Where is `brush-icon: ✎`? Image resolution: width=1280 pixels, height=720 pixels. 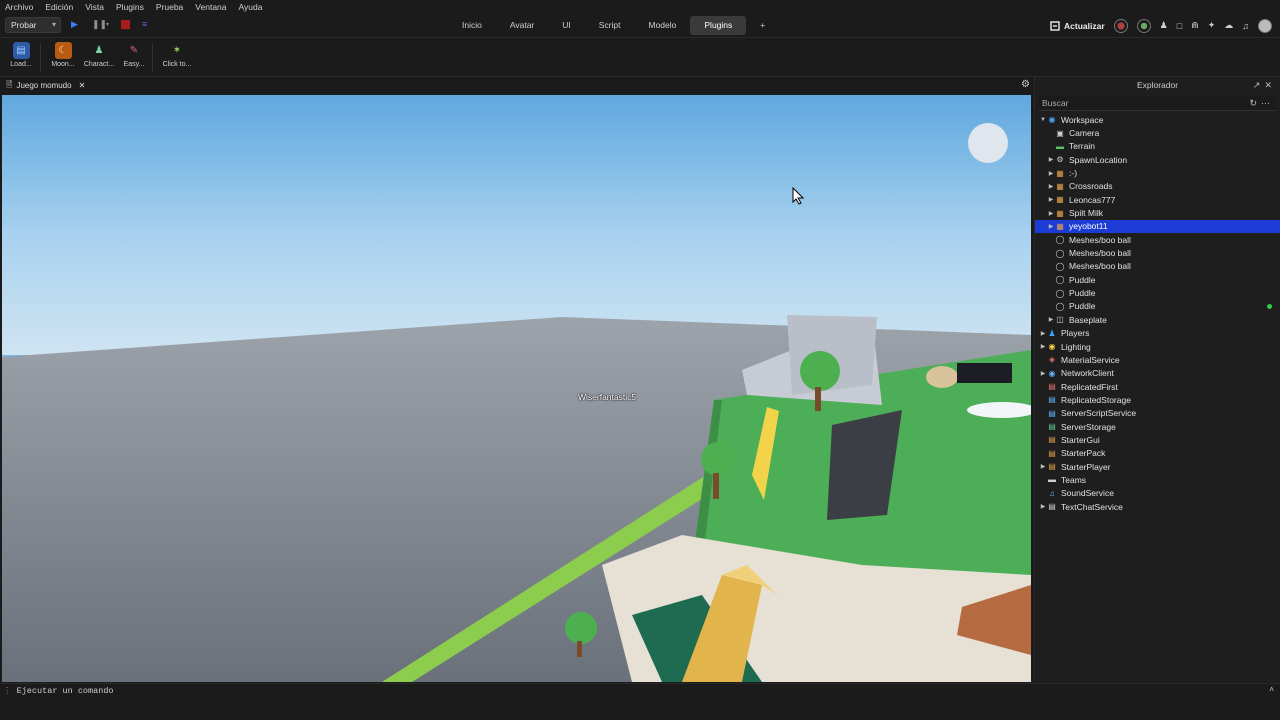
brush-icon: ✎ is located at coordinates (134, 50).